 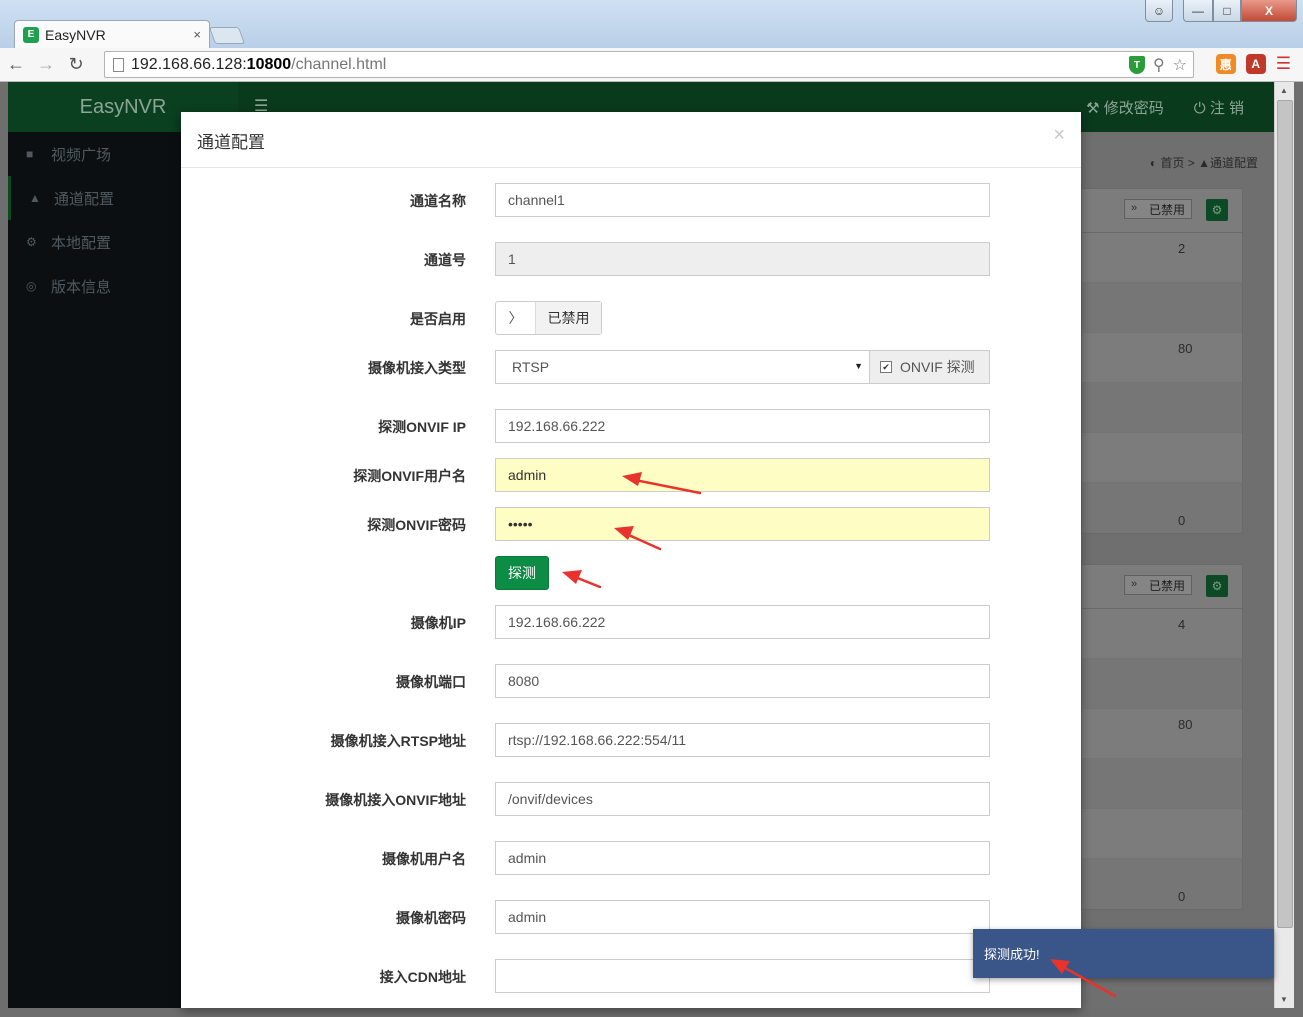 What do you see at coordinates (742, 622) in the screenshot?
I see `camera-ip-input` at bounding box center [742, 622].